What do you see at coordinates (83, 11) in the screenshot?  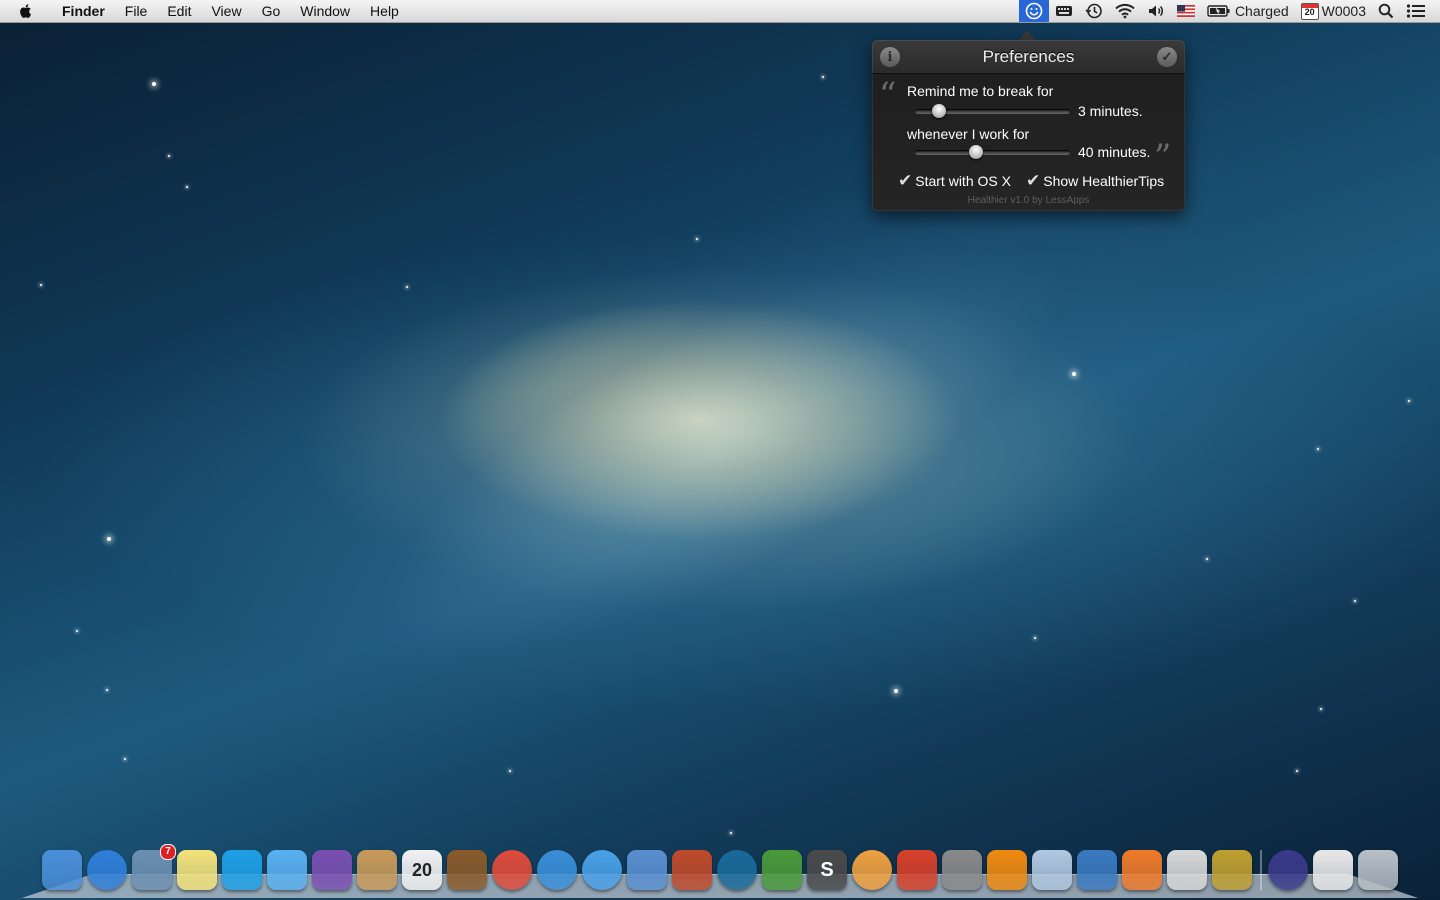 I see `menu-app-name: Finder` at bounding box center [83, 11].